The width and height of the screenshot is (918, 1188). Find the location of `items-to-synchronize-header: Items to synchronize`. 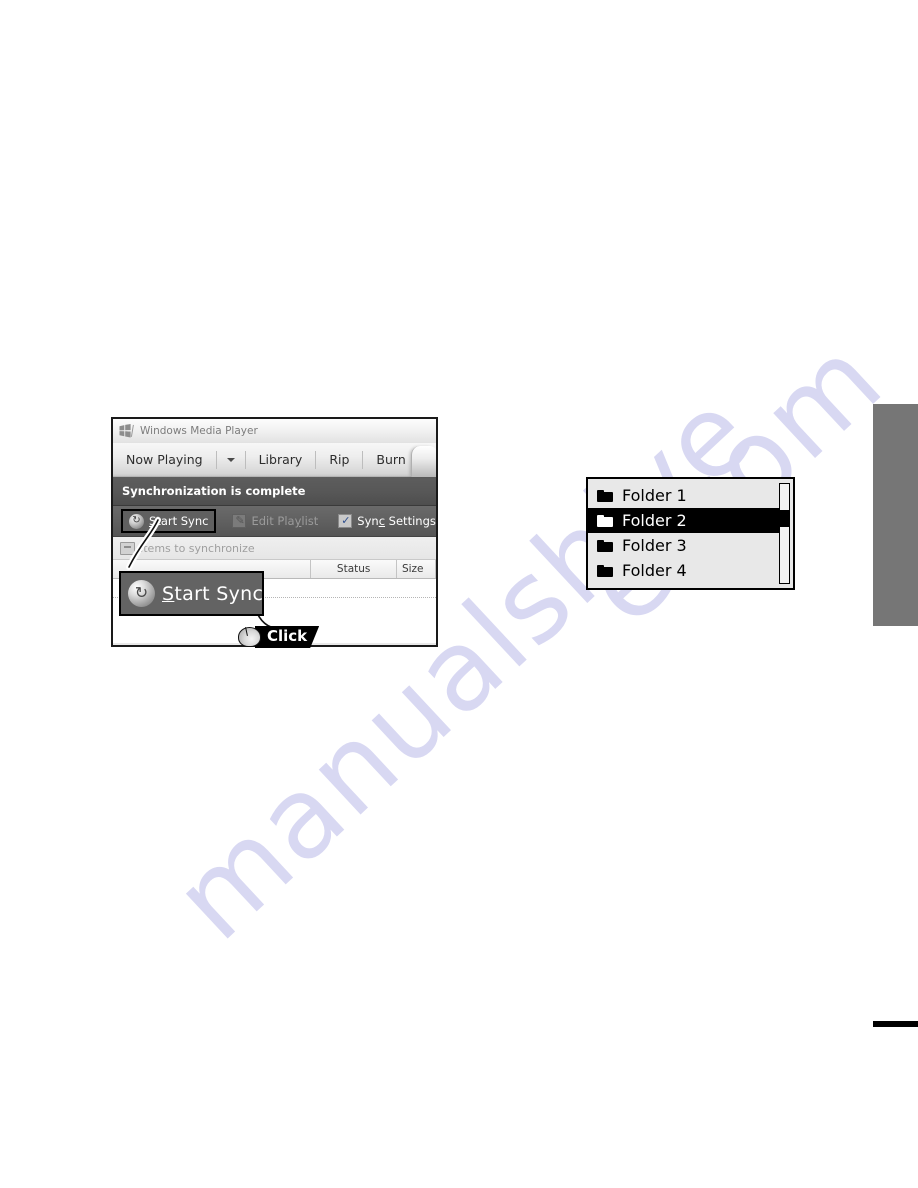

items-to-synchronize-header: Items to synchronize is located at coordinates (274, 548).